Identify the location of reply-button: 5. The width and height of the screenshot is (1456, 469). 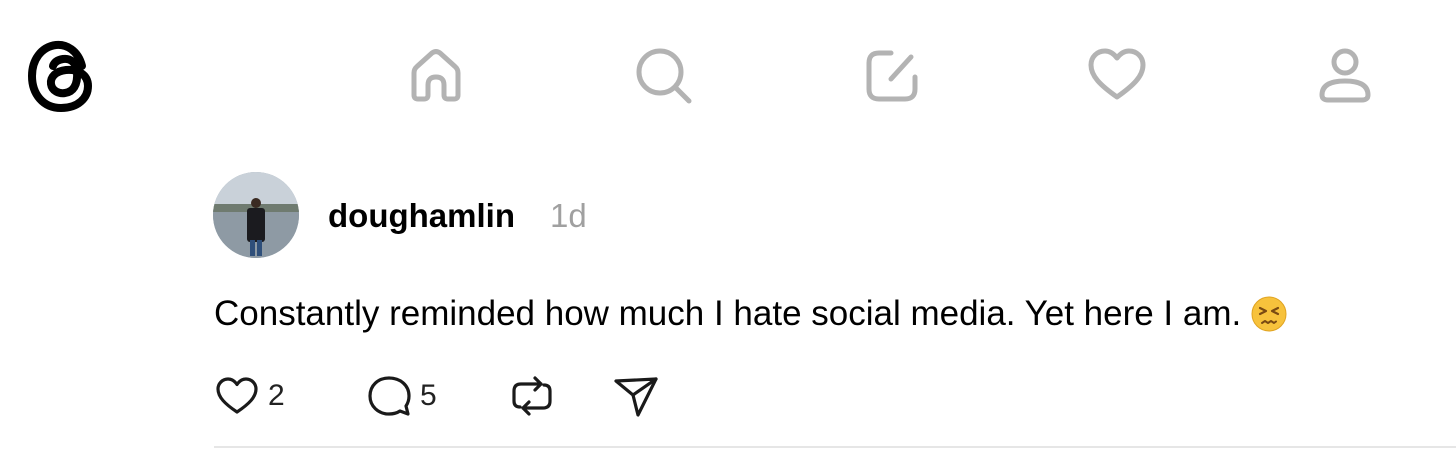
(401, 396).